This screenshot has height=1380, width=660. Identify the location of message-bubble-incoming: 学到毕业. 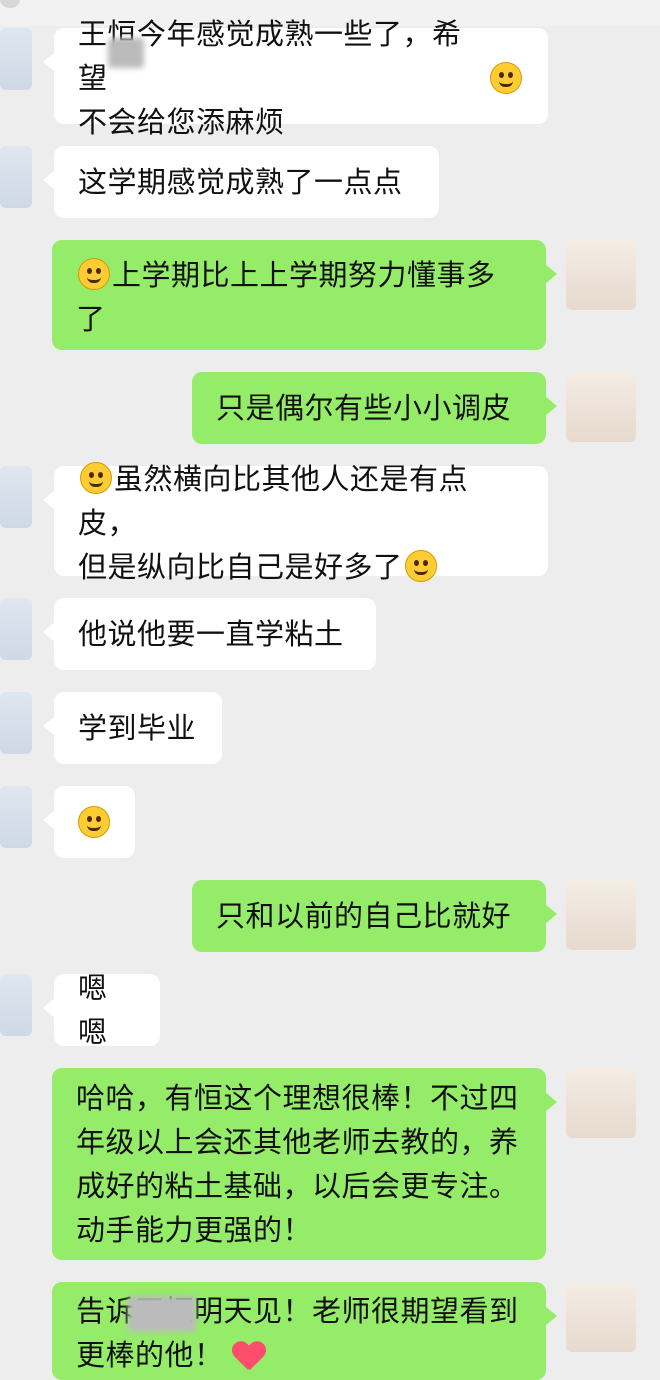
(132, 728).